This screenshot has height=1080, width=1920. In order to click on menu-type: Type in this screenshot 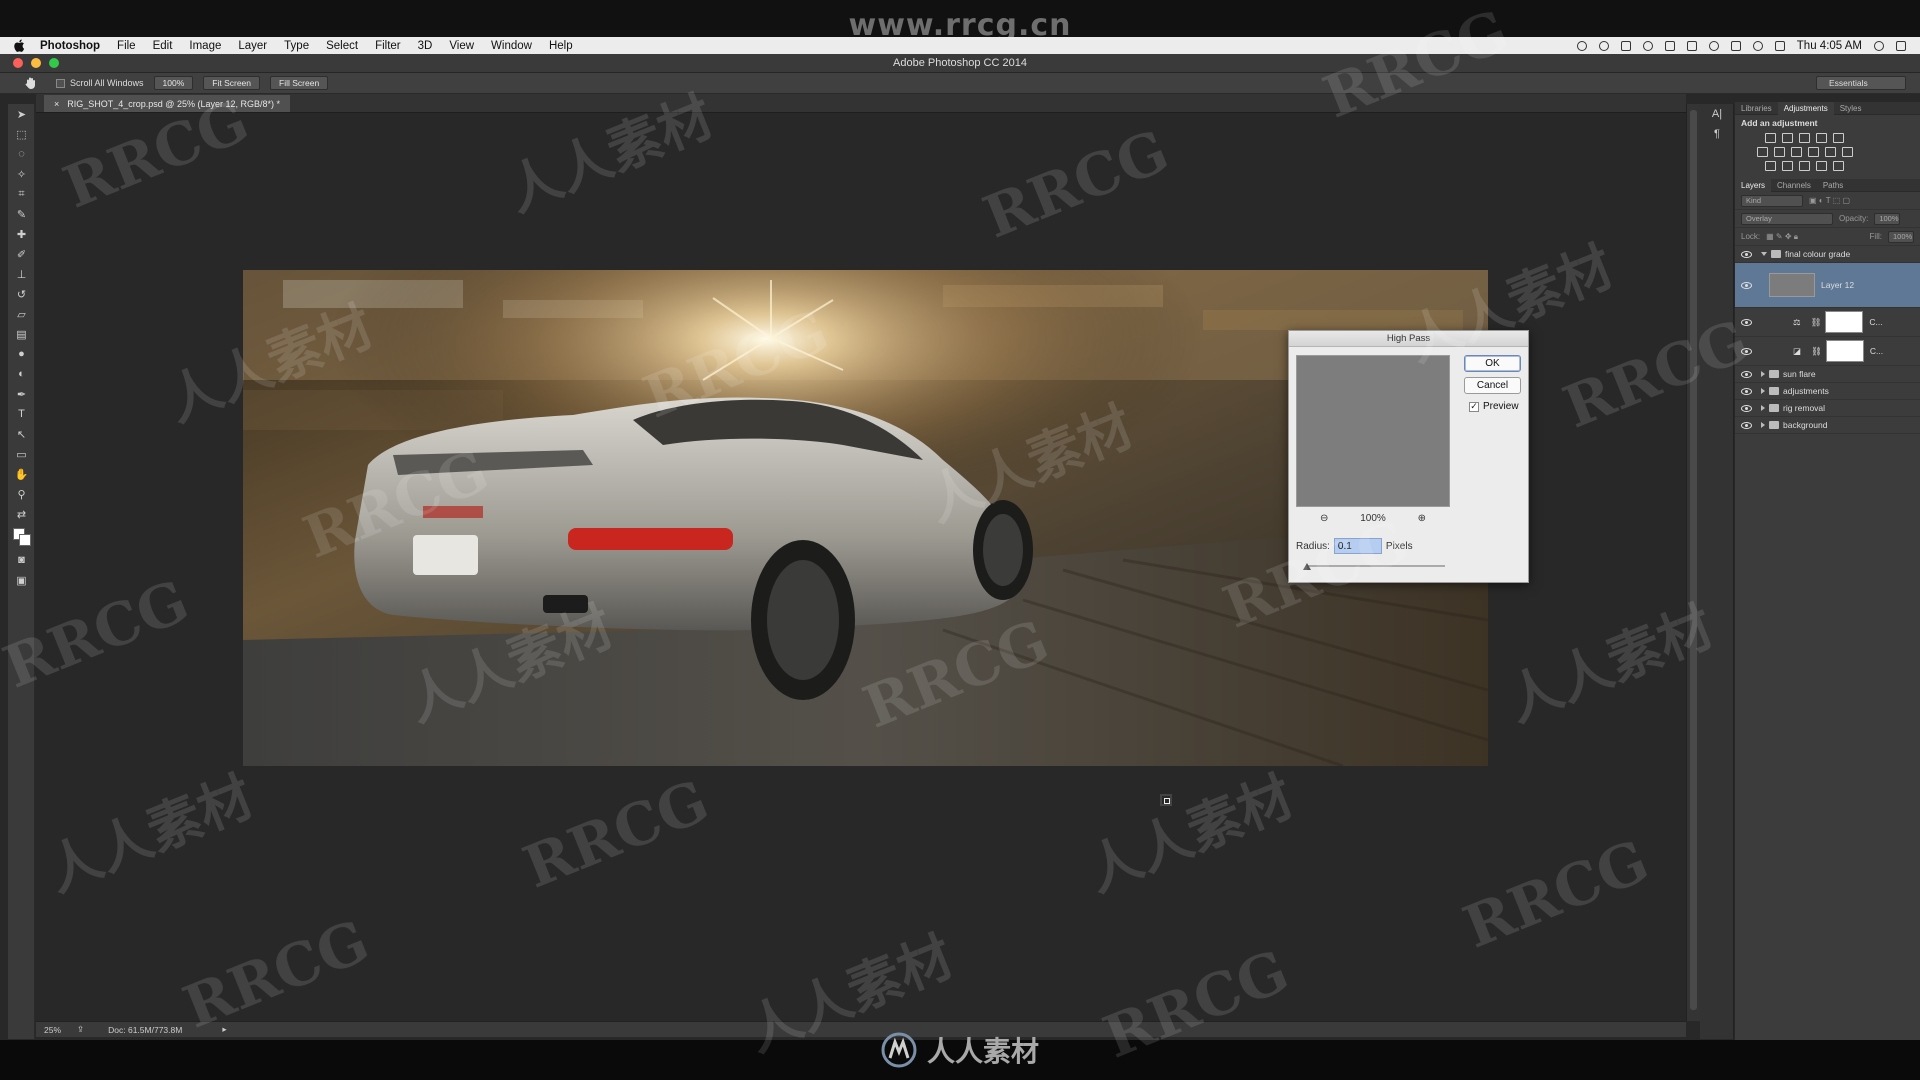, I will do `click(296, 46)`.